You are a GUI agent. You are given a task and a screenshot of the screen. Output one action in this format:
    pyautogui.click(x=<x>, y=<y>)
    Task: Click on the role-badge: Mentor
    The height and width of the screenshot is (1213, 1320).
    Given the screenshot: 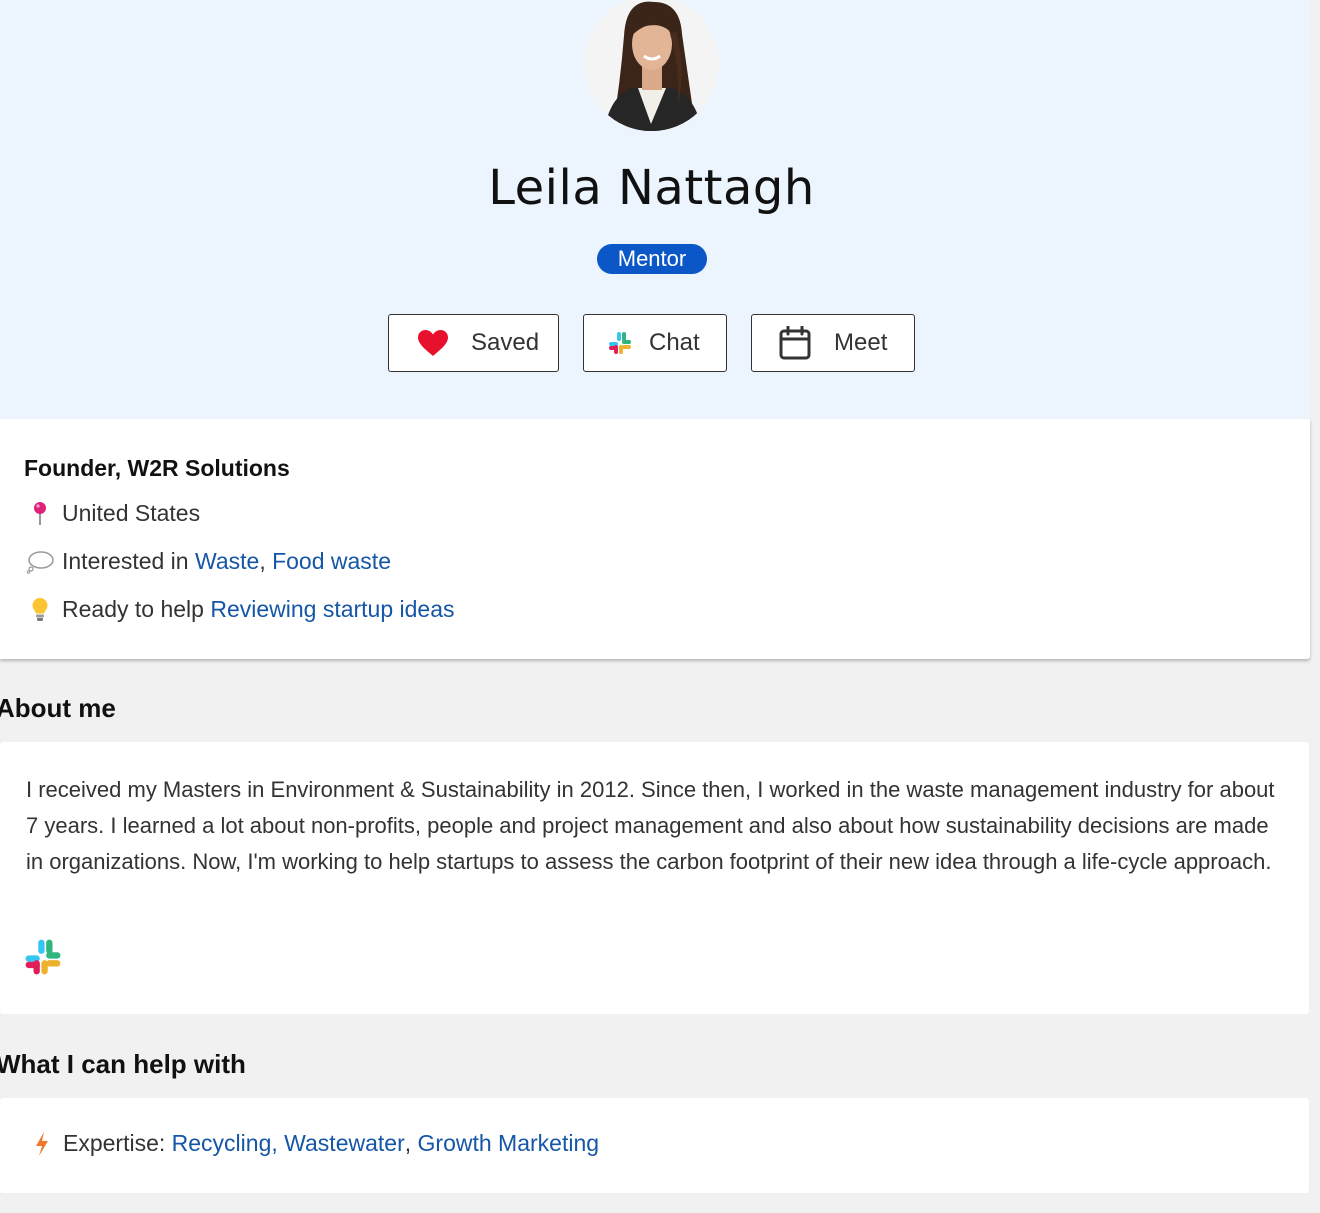 What is the action you would take?
    pyautogui.click(x=652, y=259)
    